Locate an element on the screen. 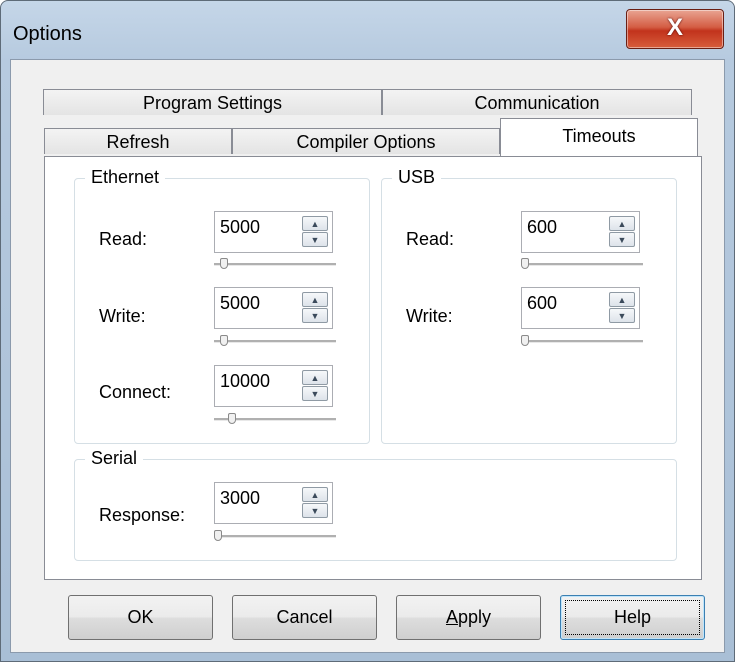  usb-write-spinner: 600 ▲ ▼ is located at coordinates (580, 308).